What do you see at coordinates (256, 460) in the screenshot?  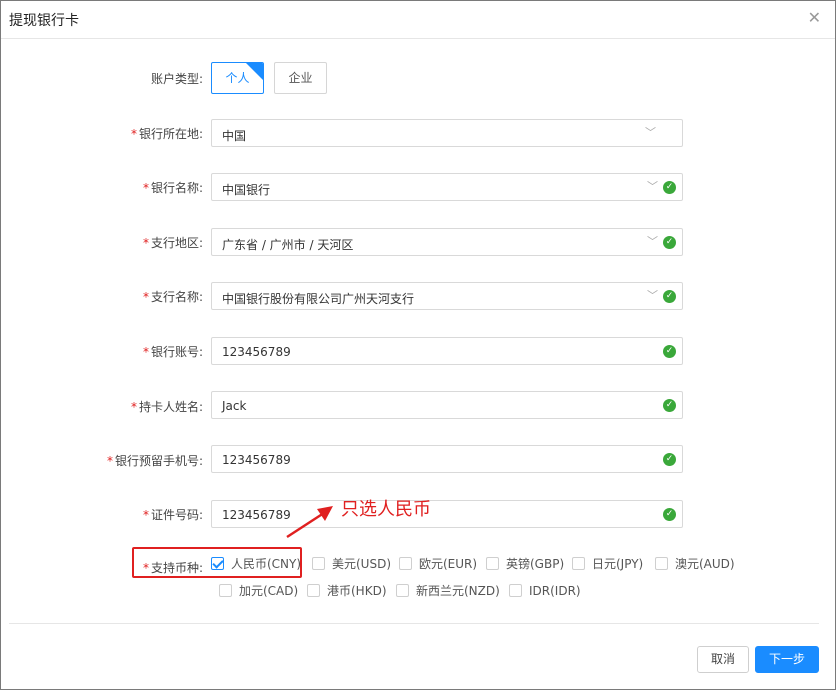 I see `reserved-phone-value: 123456789` at bounding box center [256, 460].